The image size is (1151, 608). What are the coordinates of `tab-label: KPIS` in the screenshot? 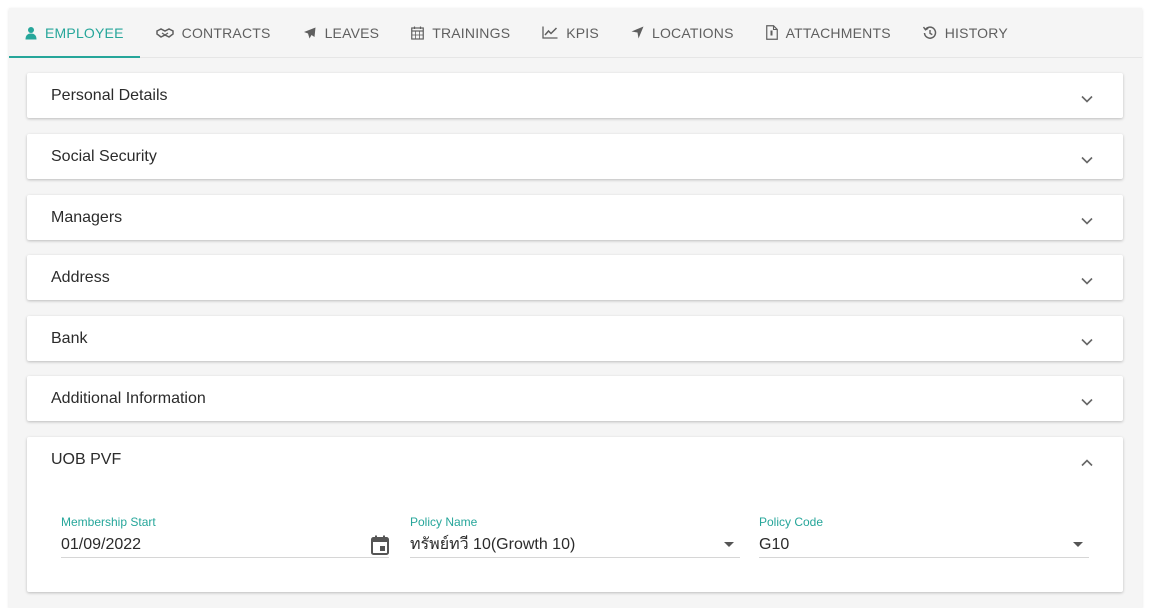 It's located at (582, 32).